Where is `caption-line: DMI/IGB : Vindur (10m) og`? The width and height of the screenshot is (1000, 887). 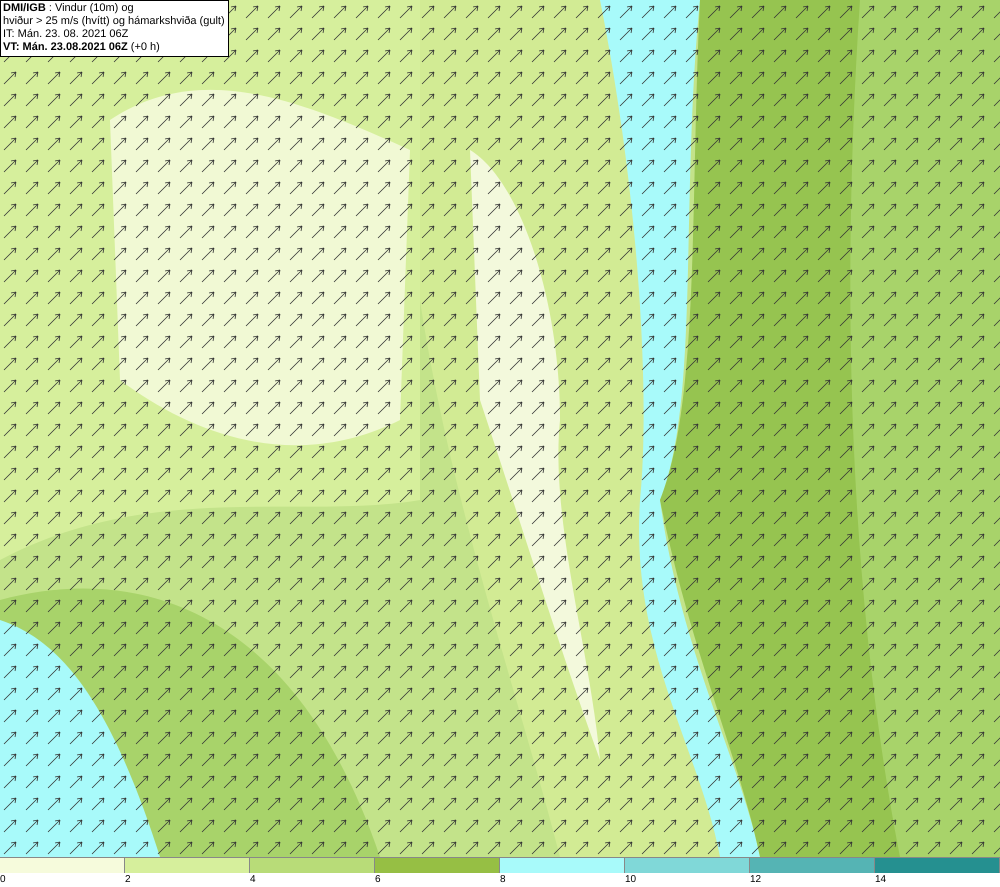
caption-line: DMI/IGB : Vindur (10m) og is located at coordinates (69, 8).